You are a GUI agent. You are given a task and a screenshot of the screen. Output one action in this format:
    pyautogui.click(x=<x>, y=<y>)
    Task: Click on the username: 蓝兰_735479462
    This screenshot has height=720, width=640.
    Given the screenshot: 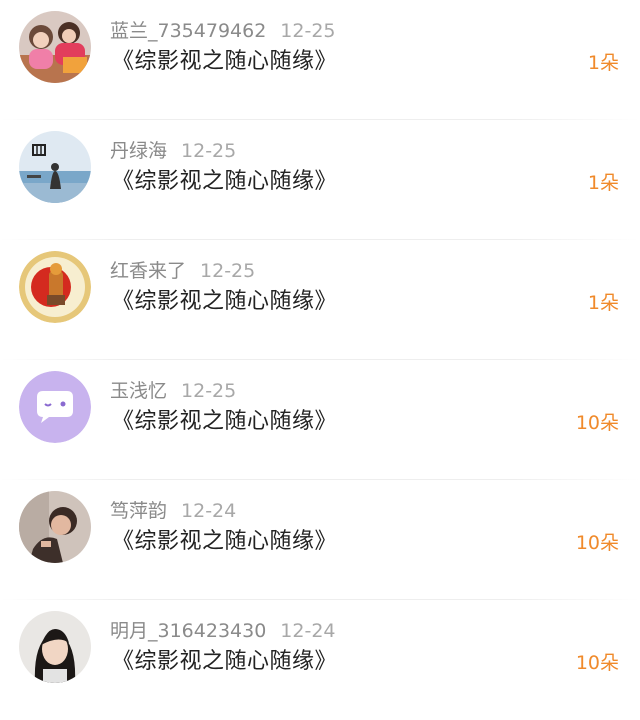 What is the action you would take?
    pyautogui.click(x=188, y=31)
    